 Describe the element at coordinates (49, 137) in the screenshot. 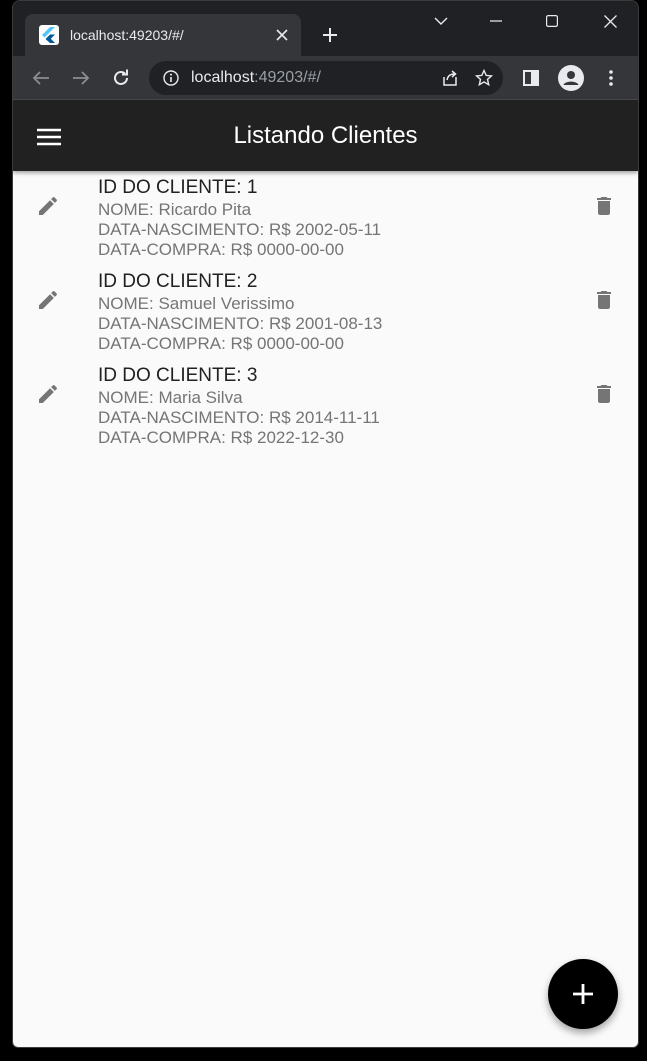

I see `hamburger-menu-icon` at that location.